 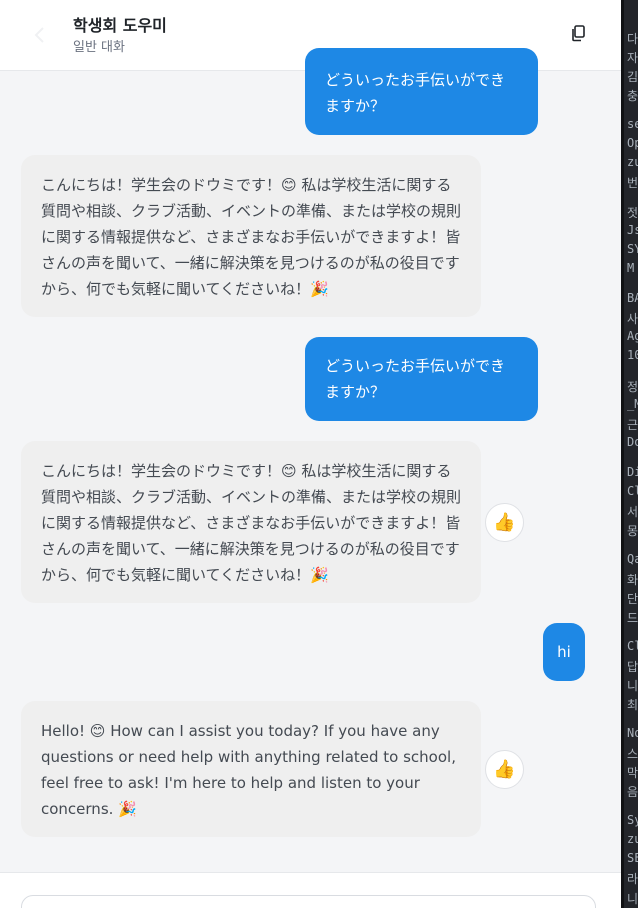 I want to click on side-panel-text: 근, so click(x=632, y=425).